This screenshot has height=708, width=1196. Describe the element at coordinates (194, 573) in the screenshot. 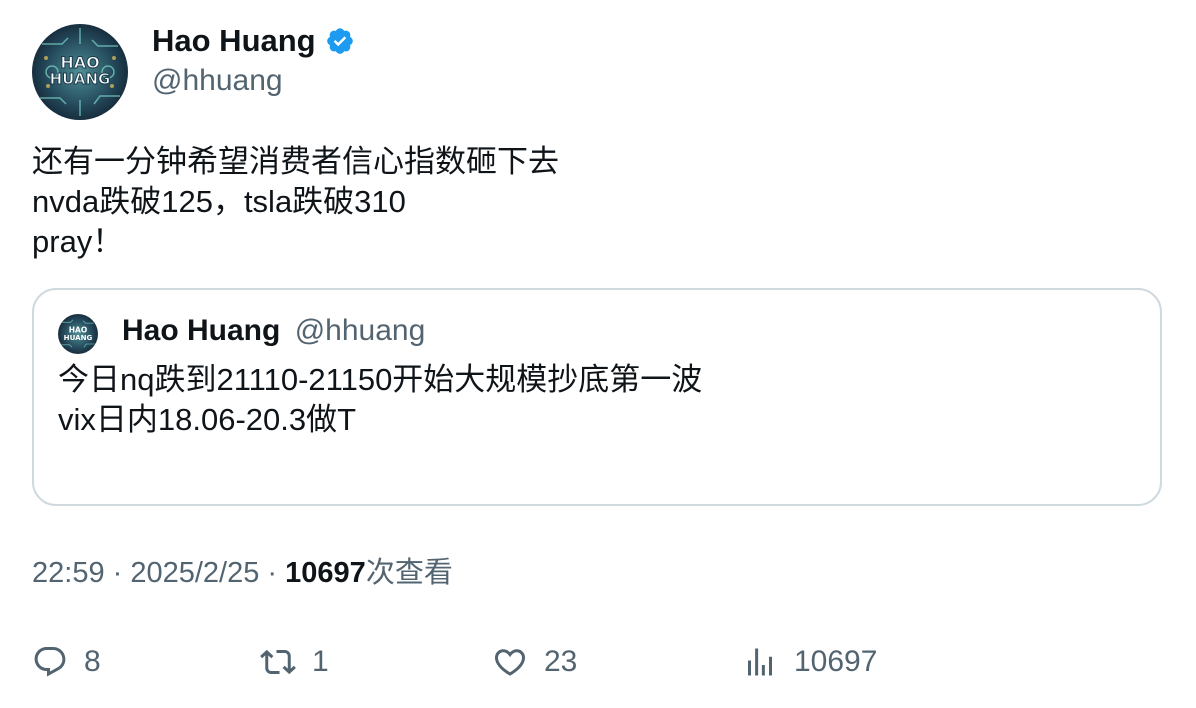

I see `tweet-date: 2025/2/25` at that location.